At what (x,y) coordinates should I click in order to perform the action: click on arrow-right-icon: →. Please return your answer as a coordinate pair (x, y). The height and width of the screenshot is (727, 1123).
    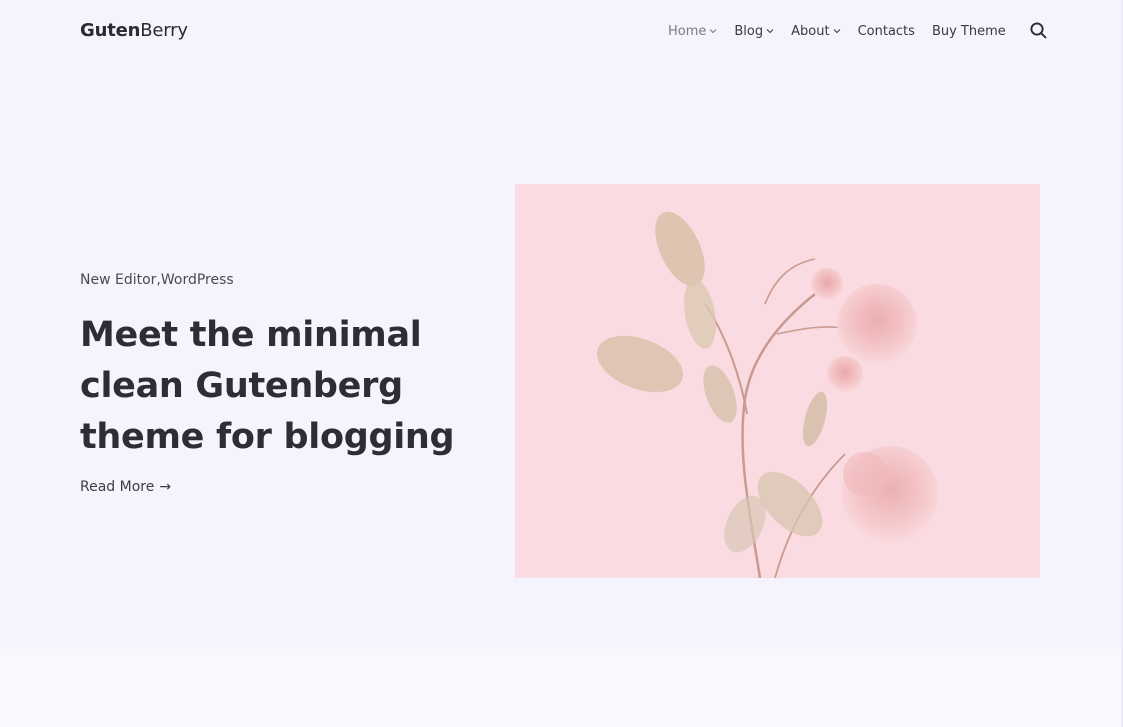
    Looking at the image, I should click on (165, 487).